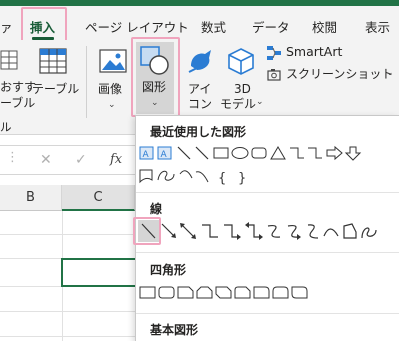  What do you see at coordinates (200, 80) in the screenshot?
I see `icons-button: アイ コン` at bounding box center [200, 80].